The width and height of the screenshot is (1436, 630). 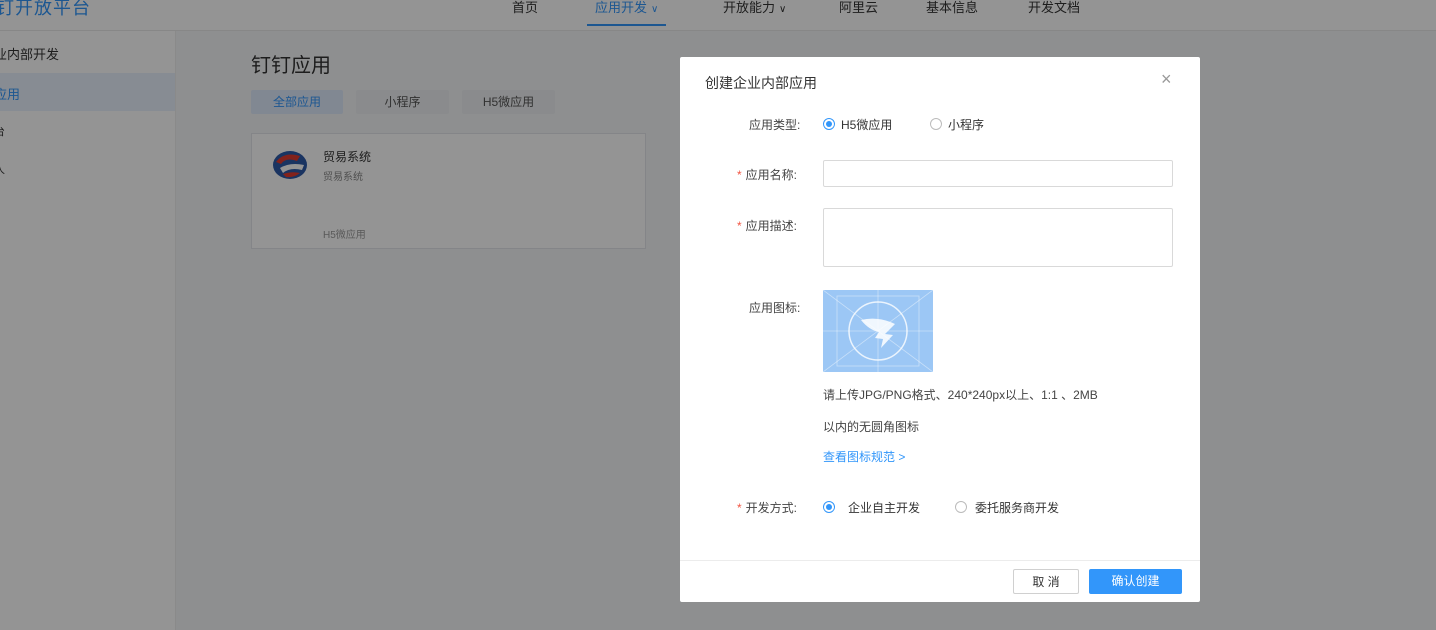 What do you see at coordinates (1017, 507) in the screenshot?
I see `radio-vendor-dev-label: 委托服务商开发` at bounding box center [1017, 507].